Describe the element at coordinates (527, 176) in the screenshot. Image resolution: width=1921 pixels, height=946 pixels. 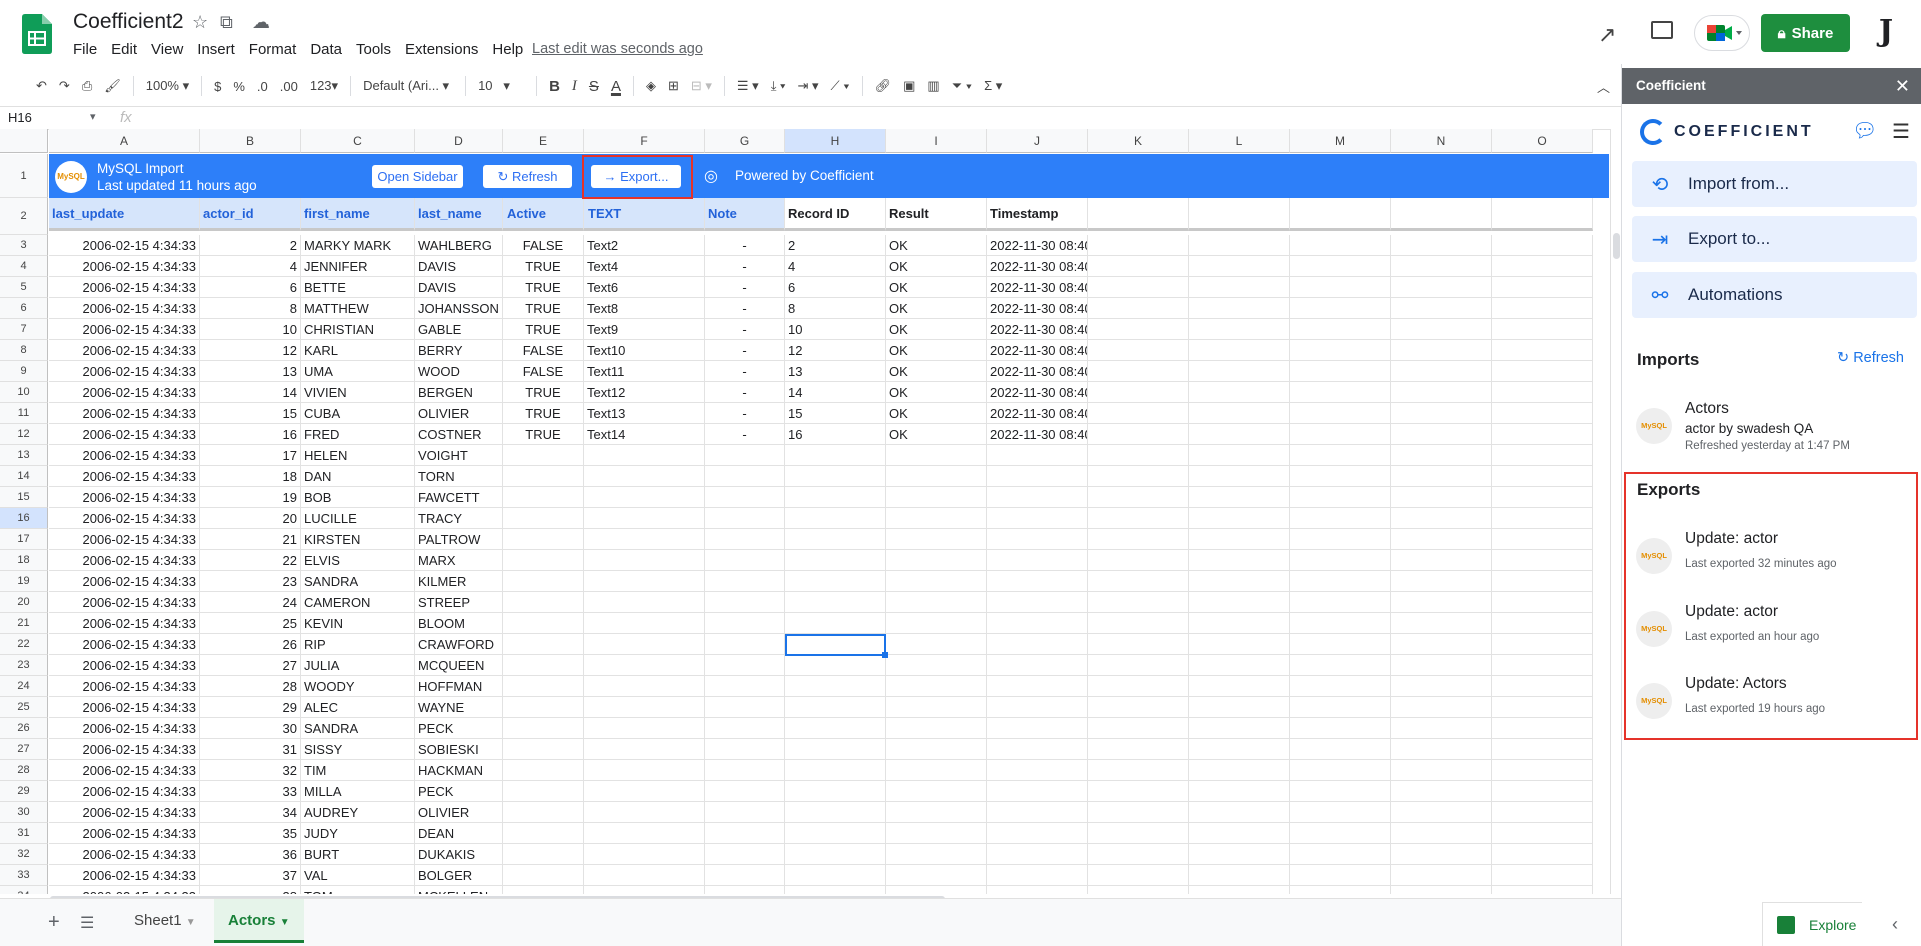
I see `refresh-button: ↻ Refresh` at that location.